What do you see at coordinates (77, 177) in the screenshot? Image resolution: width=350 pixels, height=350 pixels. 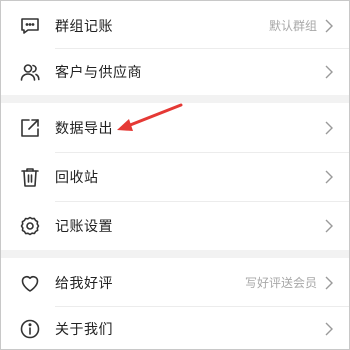 I see `menu-item-label: 回收站` at bounding box center [77, 177].